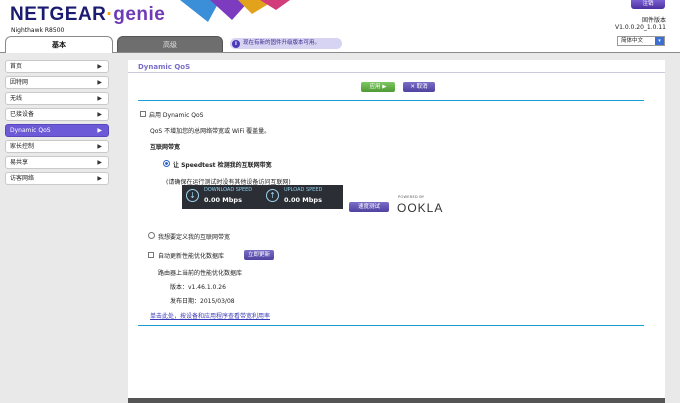  I want to click on download-speed-value: 0.00 Mbps, so click(223, 200).